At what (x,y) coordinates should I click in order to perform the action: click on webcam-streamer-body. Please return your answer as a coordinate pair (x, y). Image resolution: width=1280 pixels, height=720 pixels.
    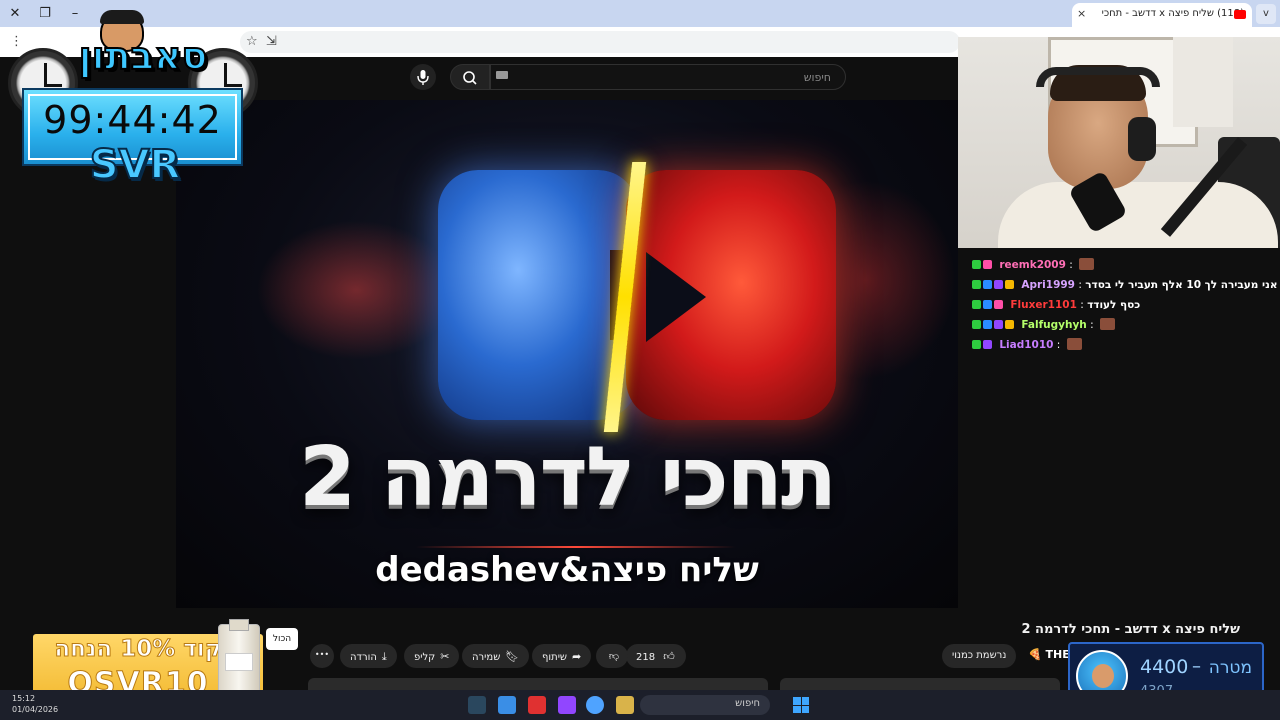
    Looking at the image, I should click on (1138, 215).